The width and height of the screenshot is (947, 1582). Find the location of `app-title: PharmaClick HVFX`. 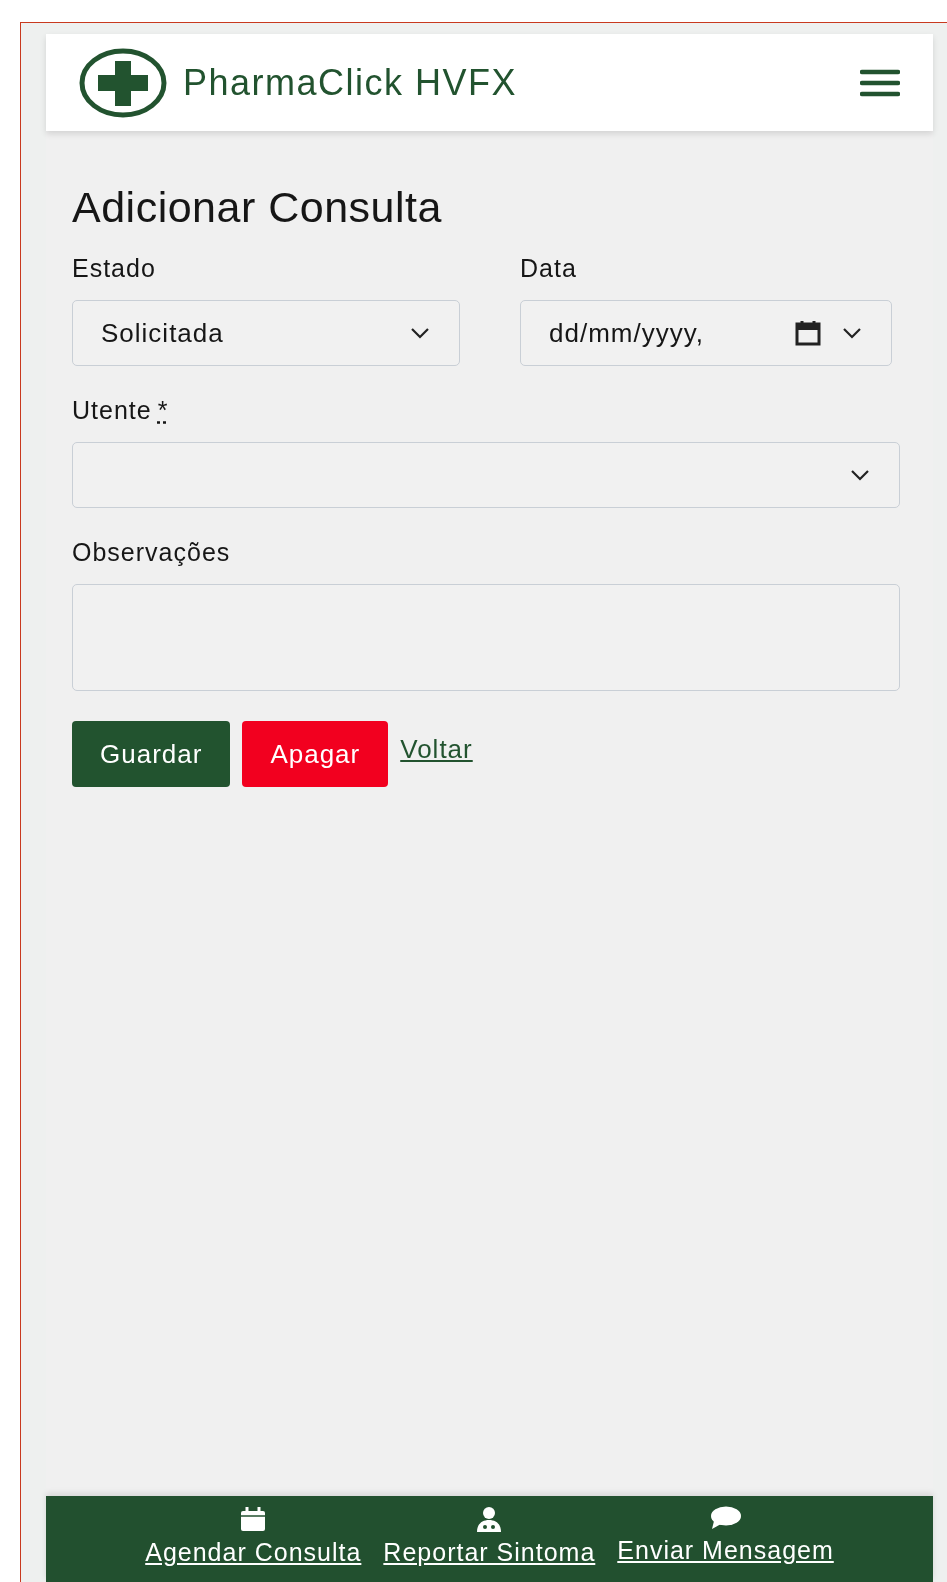

app-title: PharmaClick HVFX is located at coordinates (350, 82).